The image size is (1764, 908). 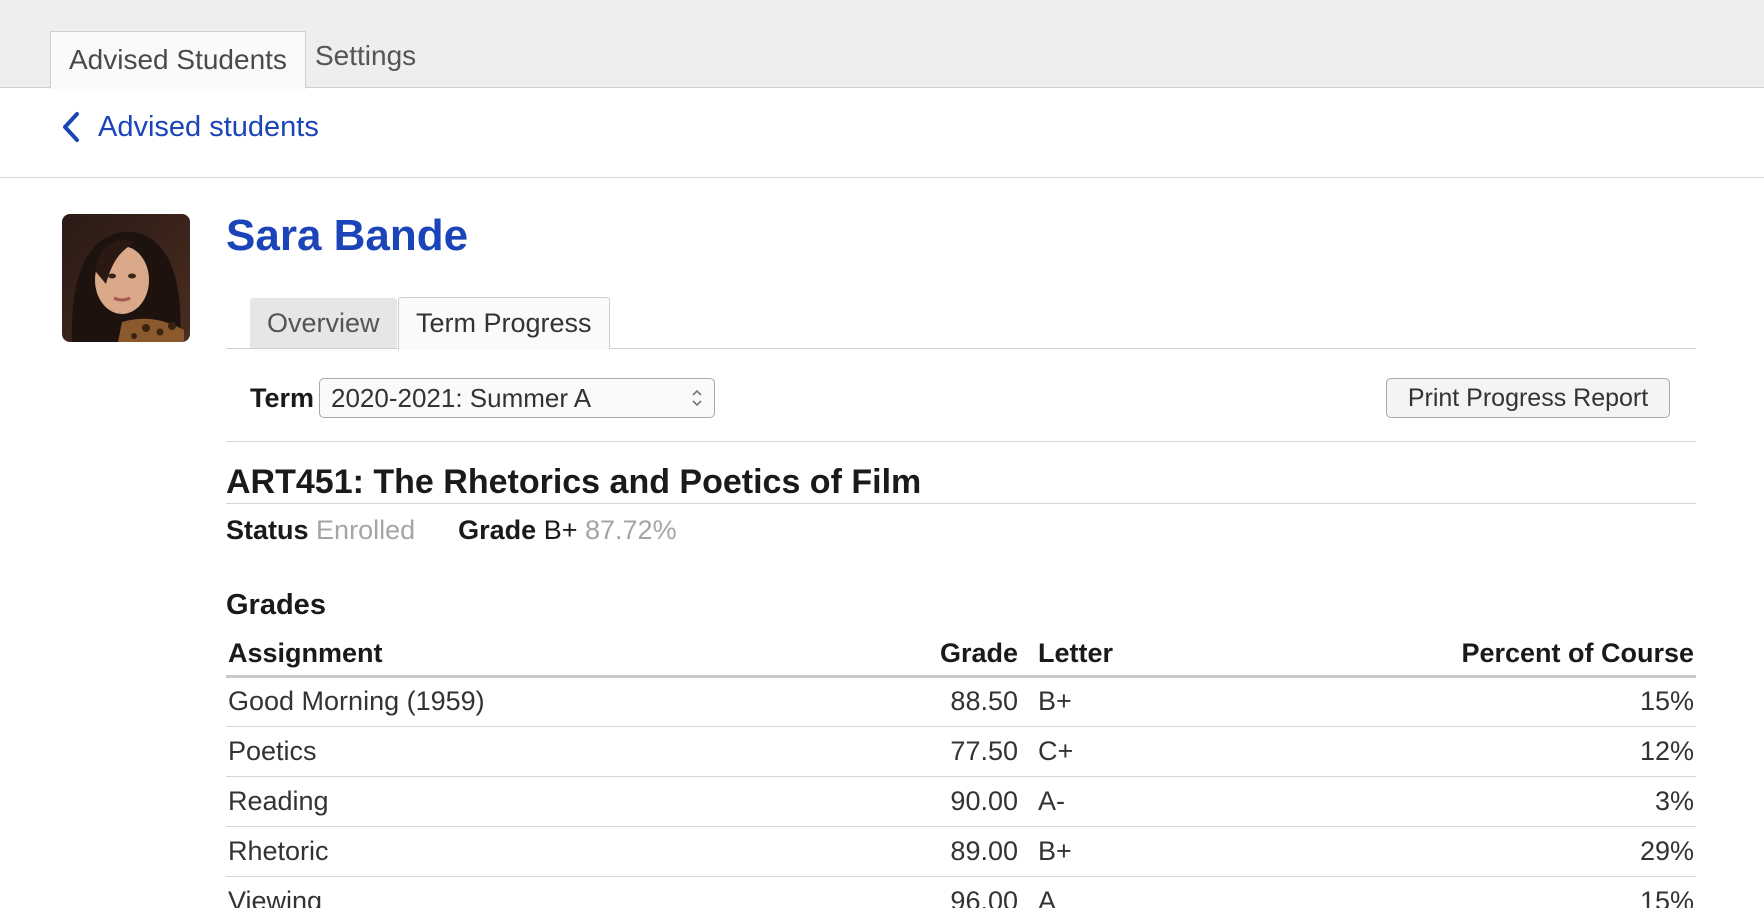 I want to click on column-header-grade: Grade, so click(x=981, y=655).